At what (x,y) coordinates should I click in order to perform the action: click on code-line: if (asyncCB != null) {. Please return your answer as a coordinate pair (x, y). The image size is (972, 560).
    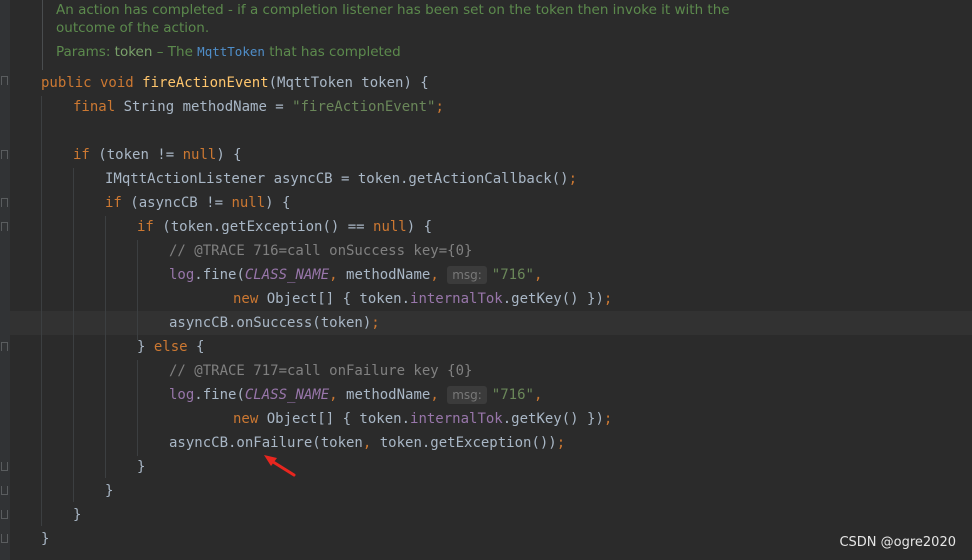
    Looking at the image, I should click on (198, 203).